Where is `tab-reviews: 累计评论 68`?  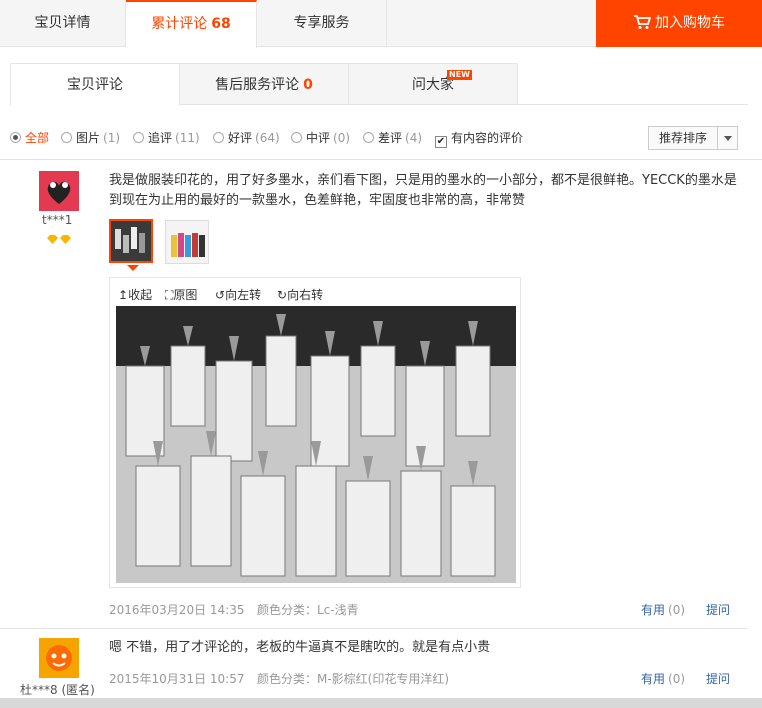
tab-reviews: 累计评论 68 is located at coordinates (191, 24).